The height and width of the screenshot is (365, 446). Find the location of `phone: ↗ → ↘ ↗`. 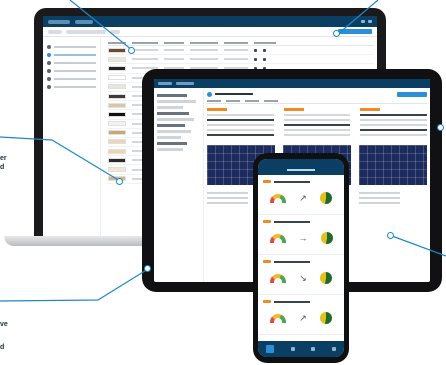

phone: ↗ → ↘ ↗ is located at coordinates (301, 258).